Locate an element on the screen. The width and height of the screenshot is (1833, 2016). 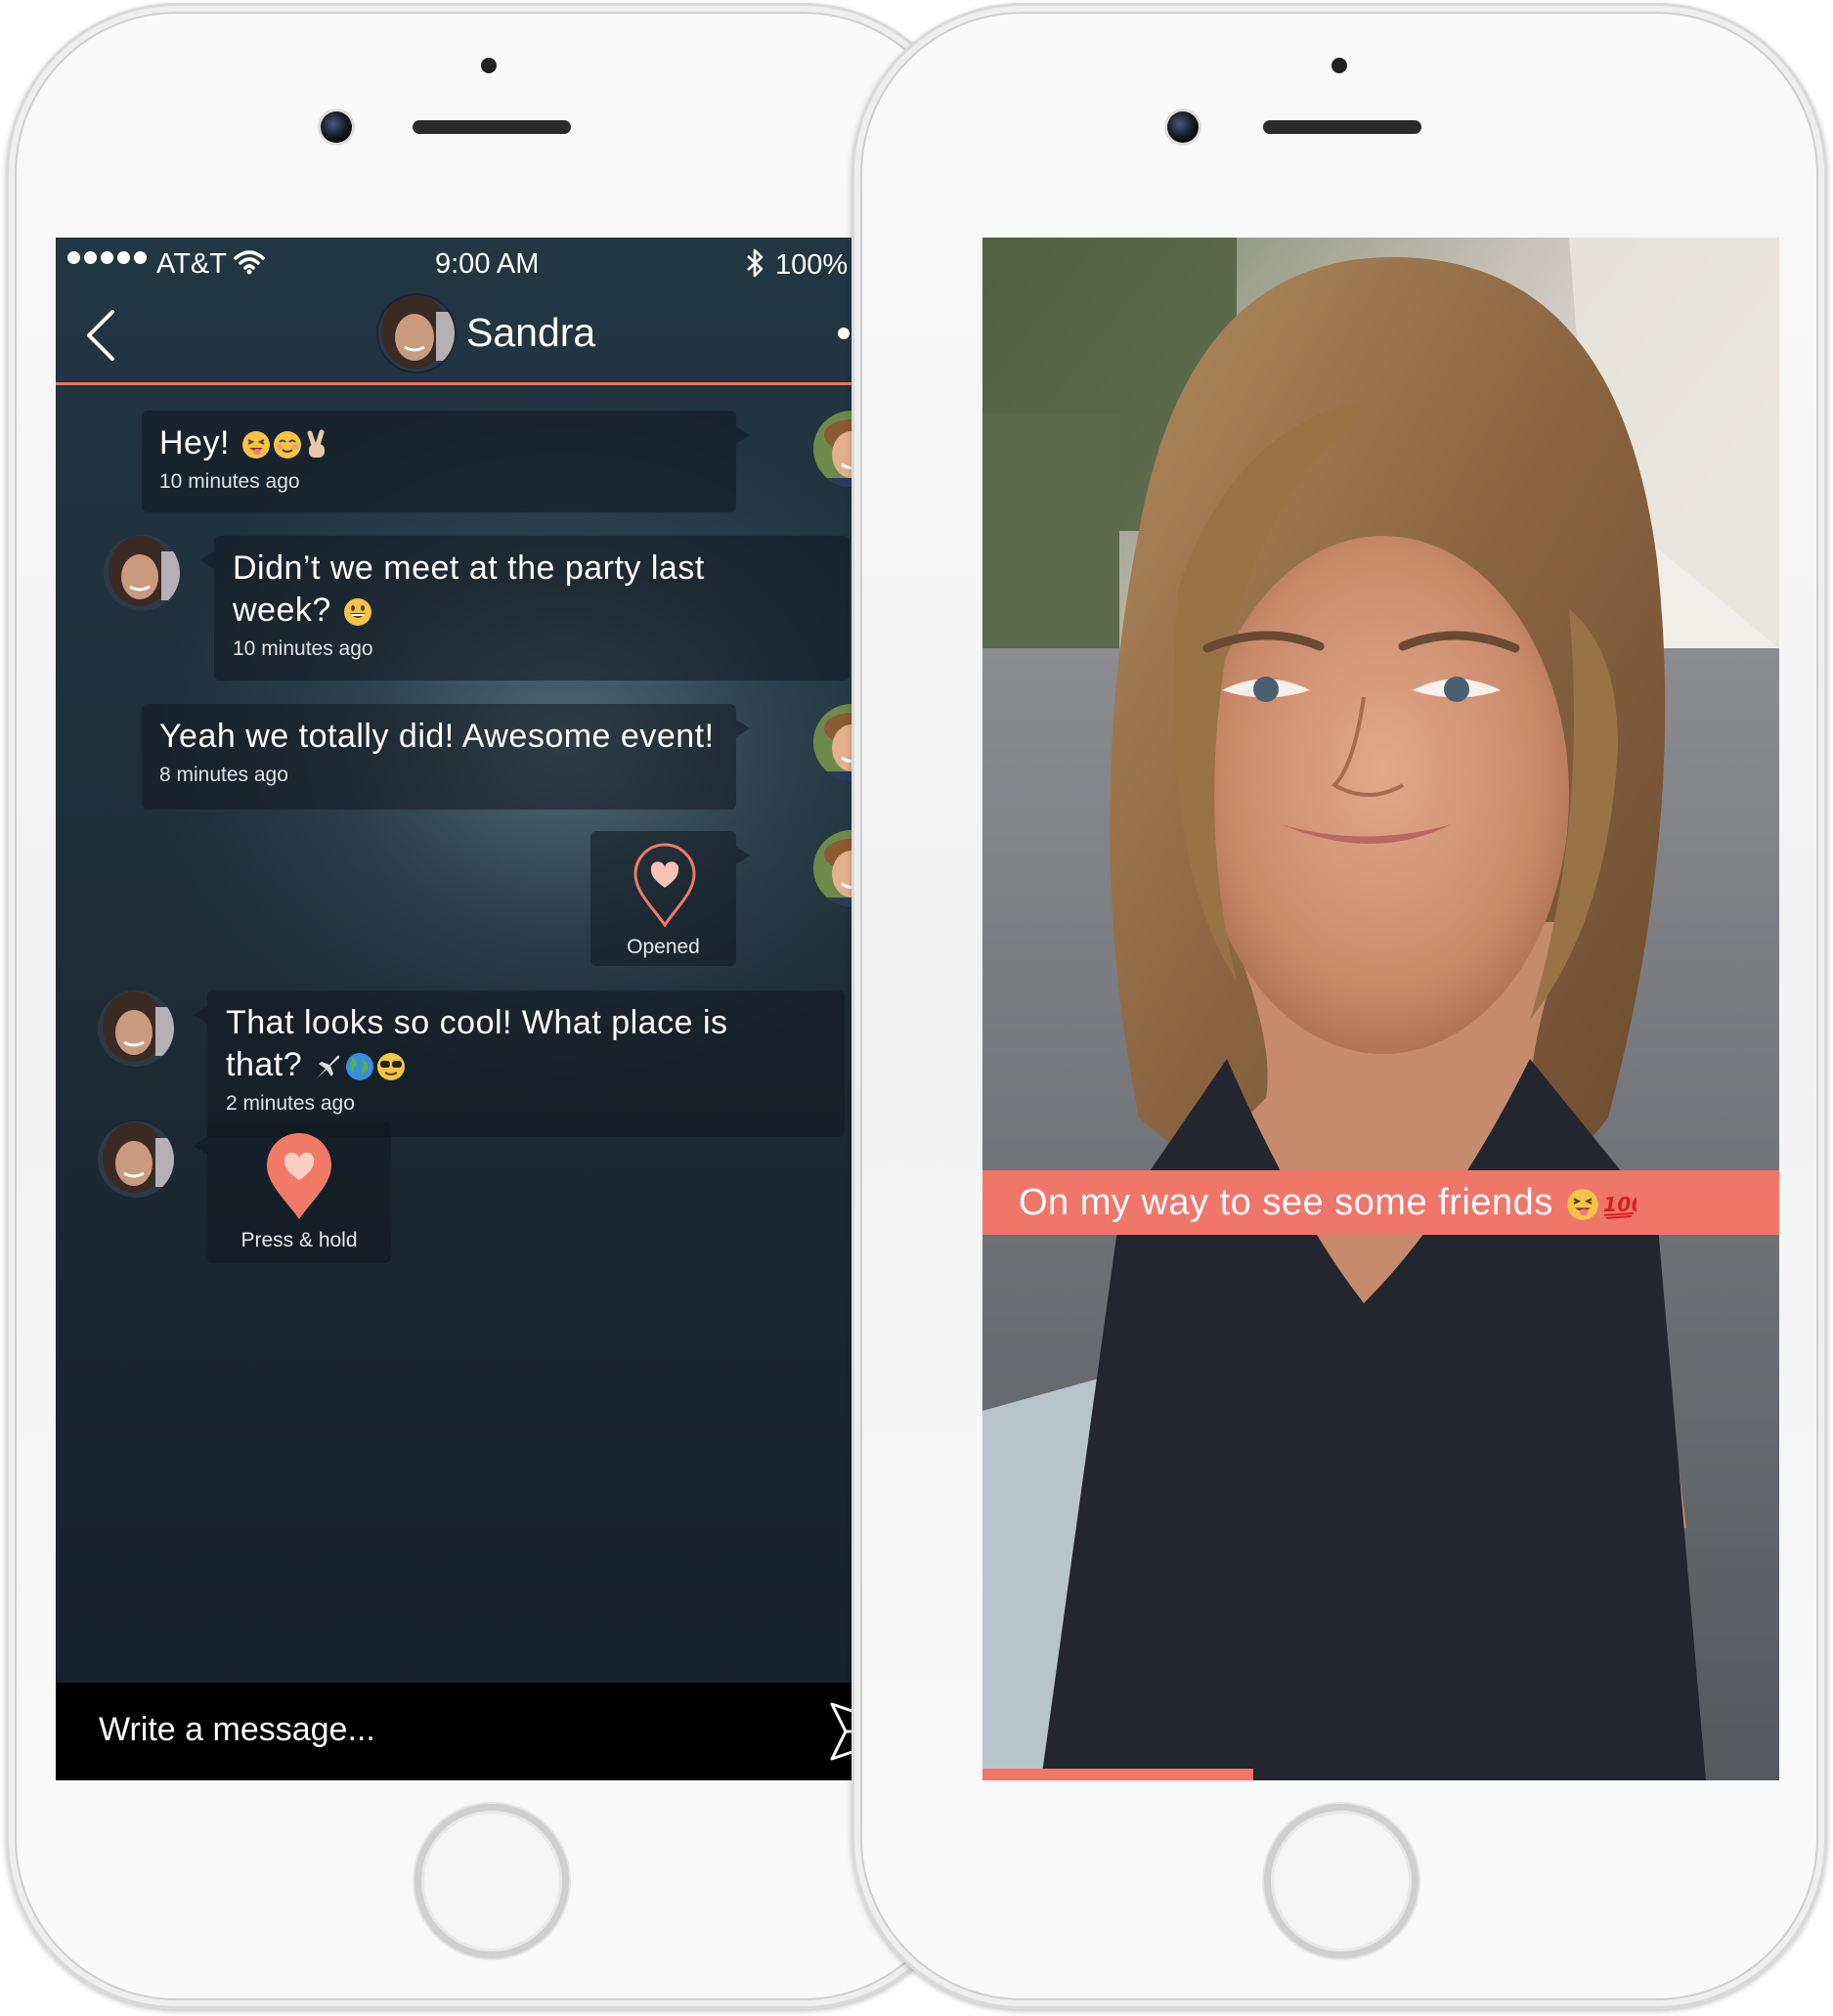
heart-message-press-hold: Press & hold is located at coordinates (292, 1192).